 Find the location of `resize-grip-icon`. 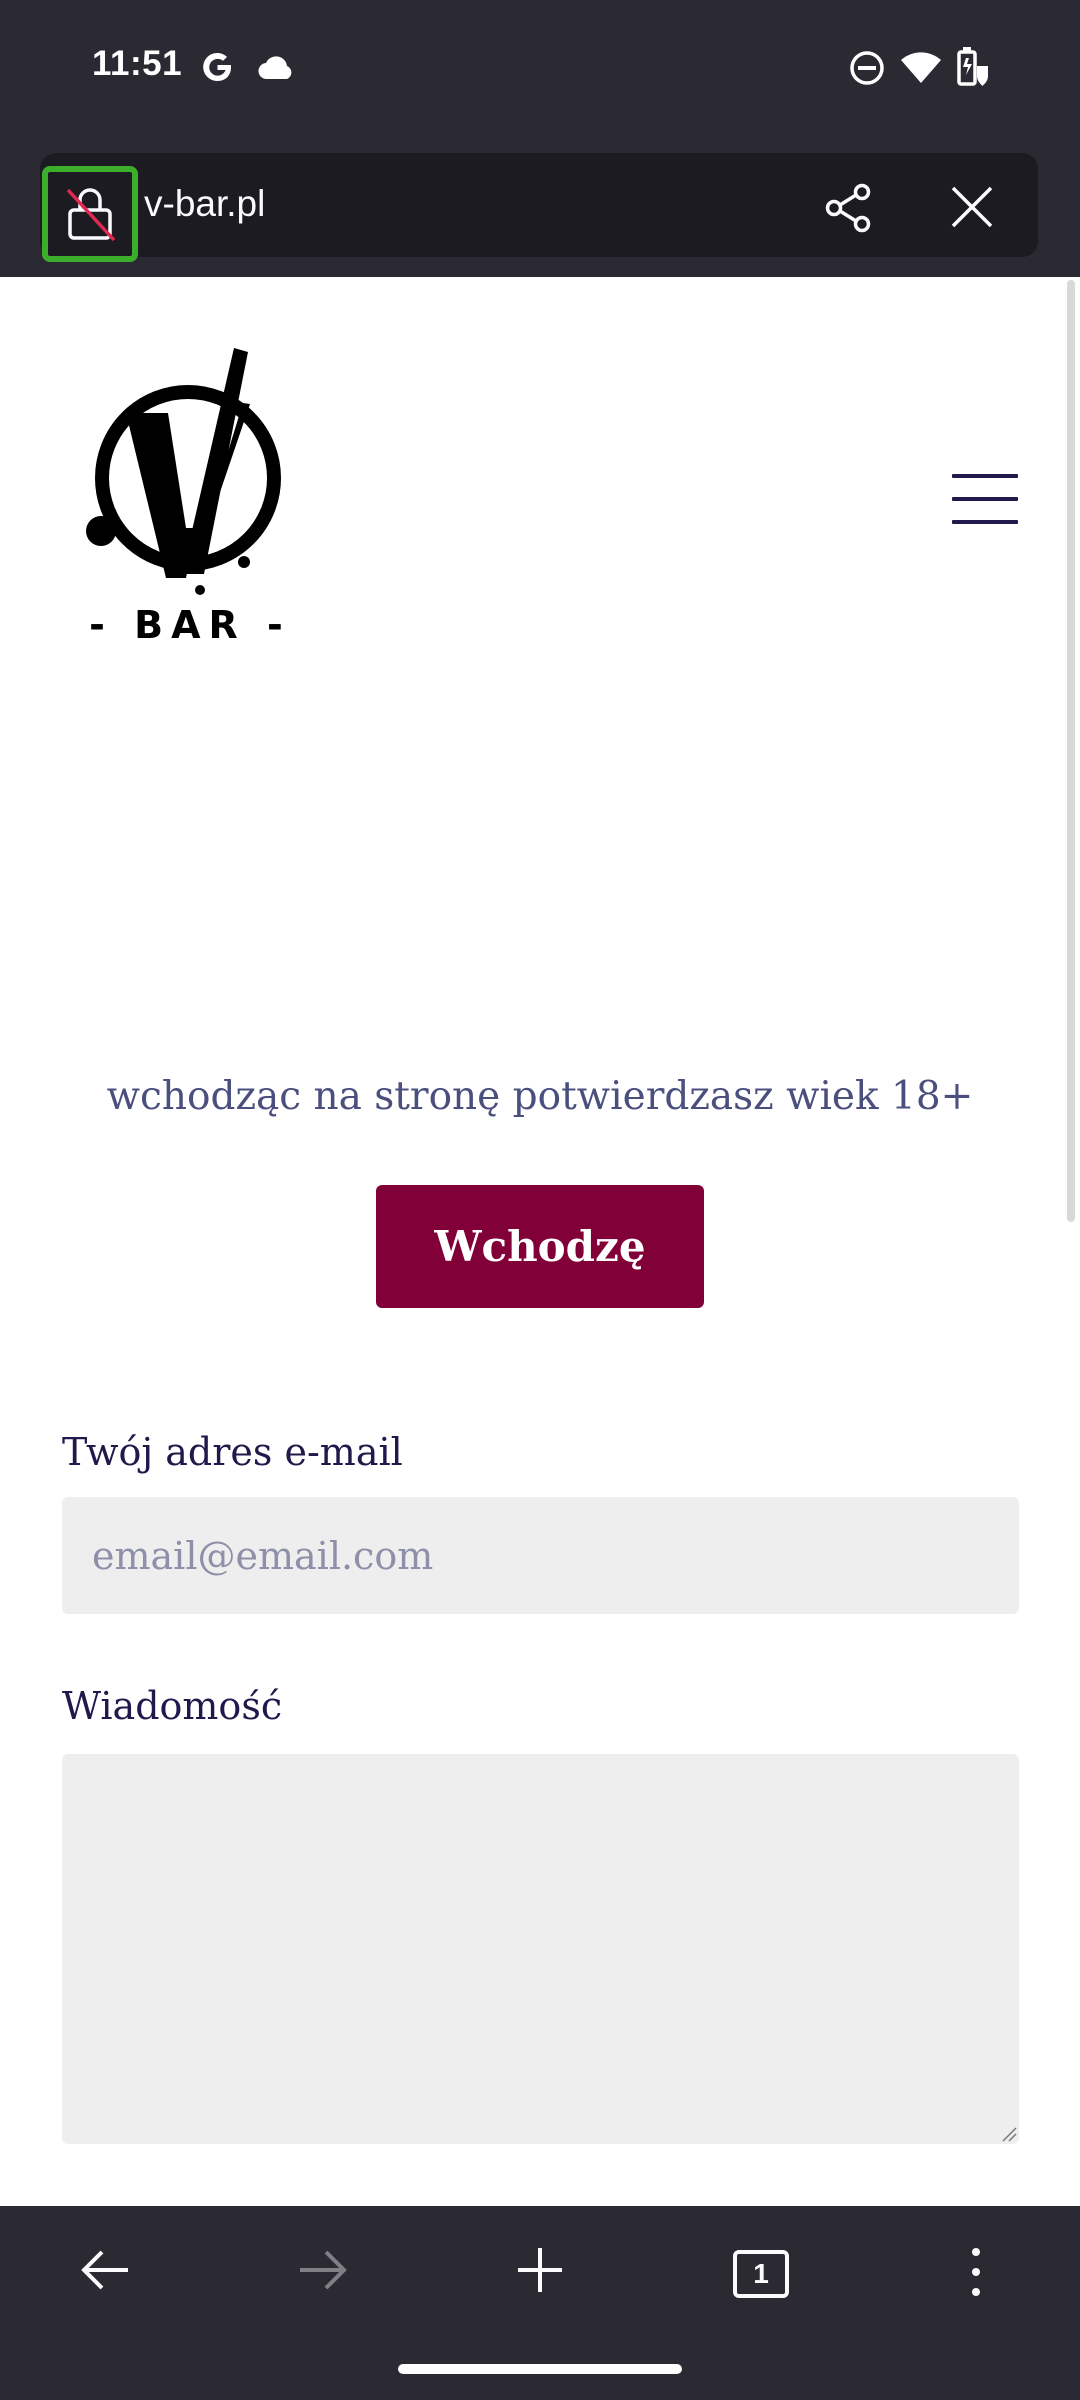

resize-grip-icon is located at coordinates (1009, 2134).